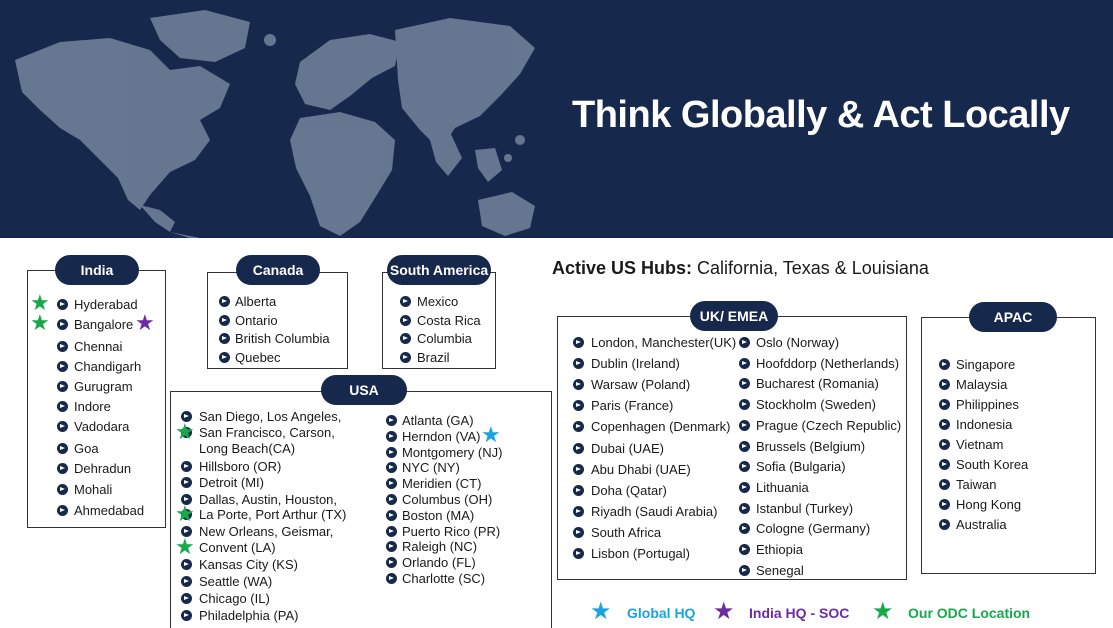 The width and height of the screenshot is (1113, 628). I want to click on emea-west-location-item: South Africa, so click(626, 532).